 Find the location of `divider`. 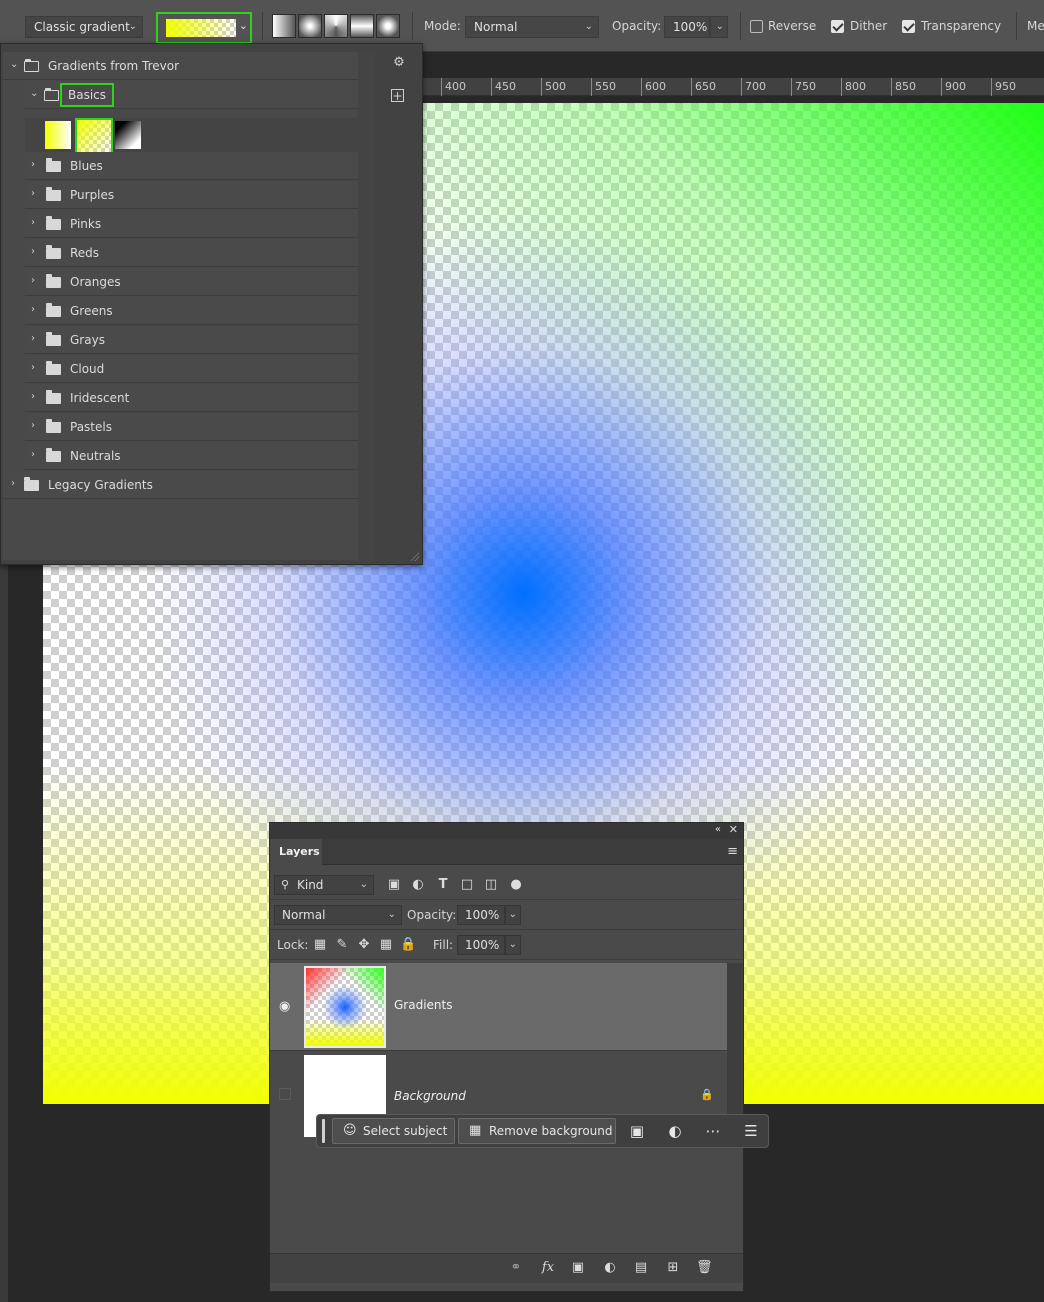

divider is located at coordinates (740, 26).